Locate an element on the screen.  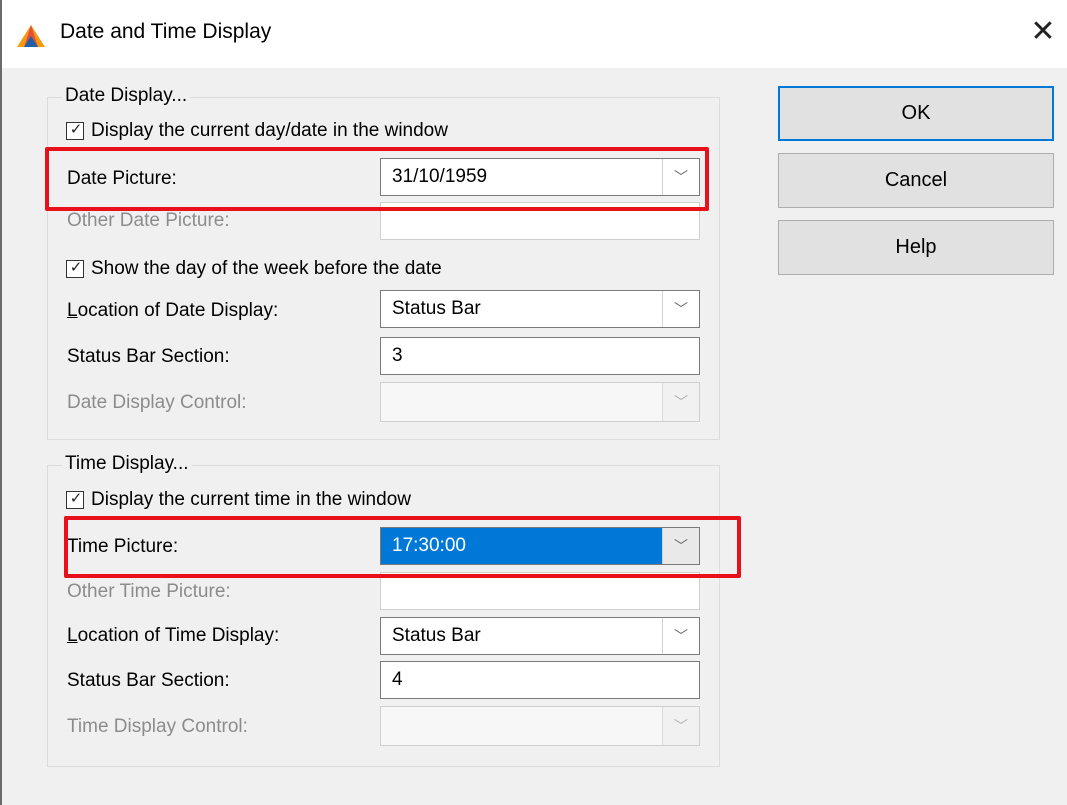
time-status-bar-section-input: 4 is located at coordinates (540, 680).